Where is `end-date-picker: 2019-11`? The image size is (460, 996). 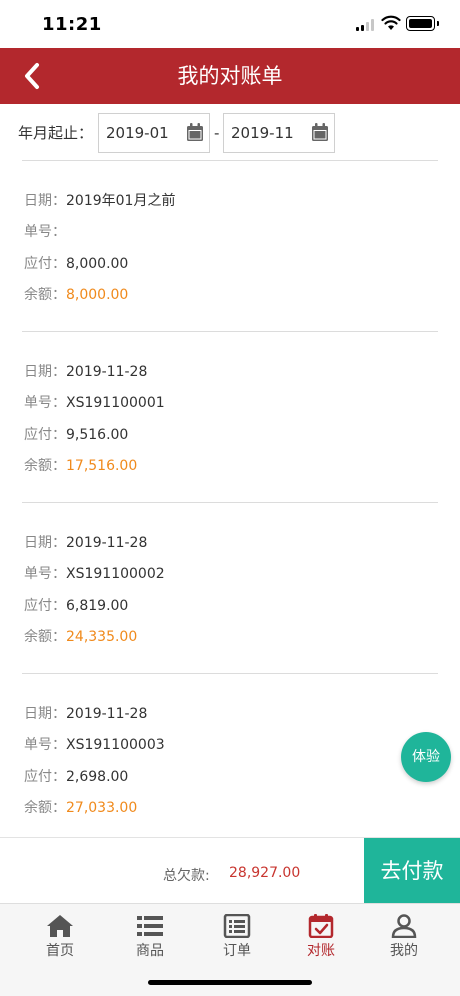 end-date-picker: 2019-11 is located at coordinates (279, 133).